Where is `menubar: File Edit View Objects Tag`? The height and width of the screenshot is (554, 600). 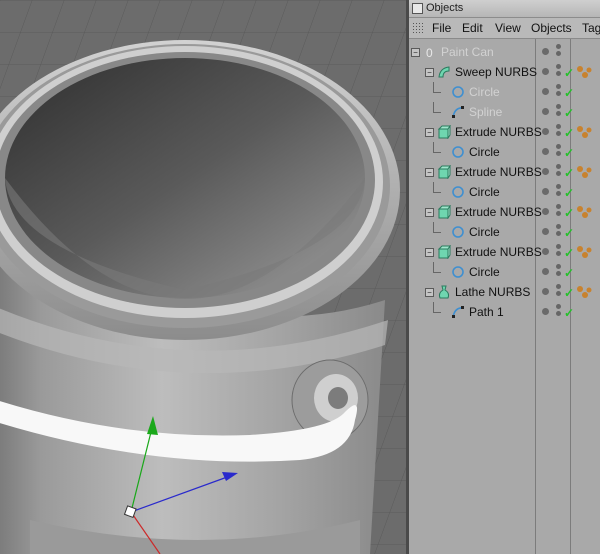
menubar: File Edit View Objects Tag is located at coordinates (504, 28).